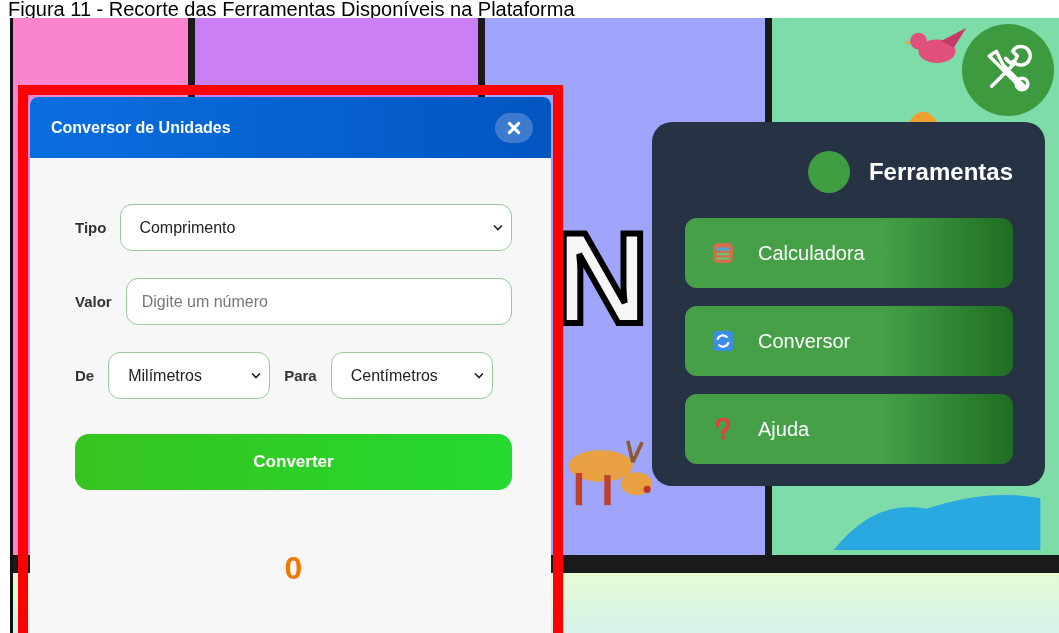  I want to click on select-field: Comprimento, so click(316, 227).